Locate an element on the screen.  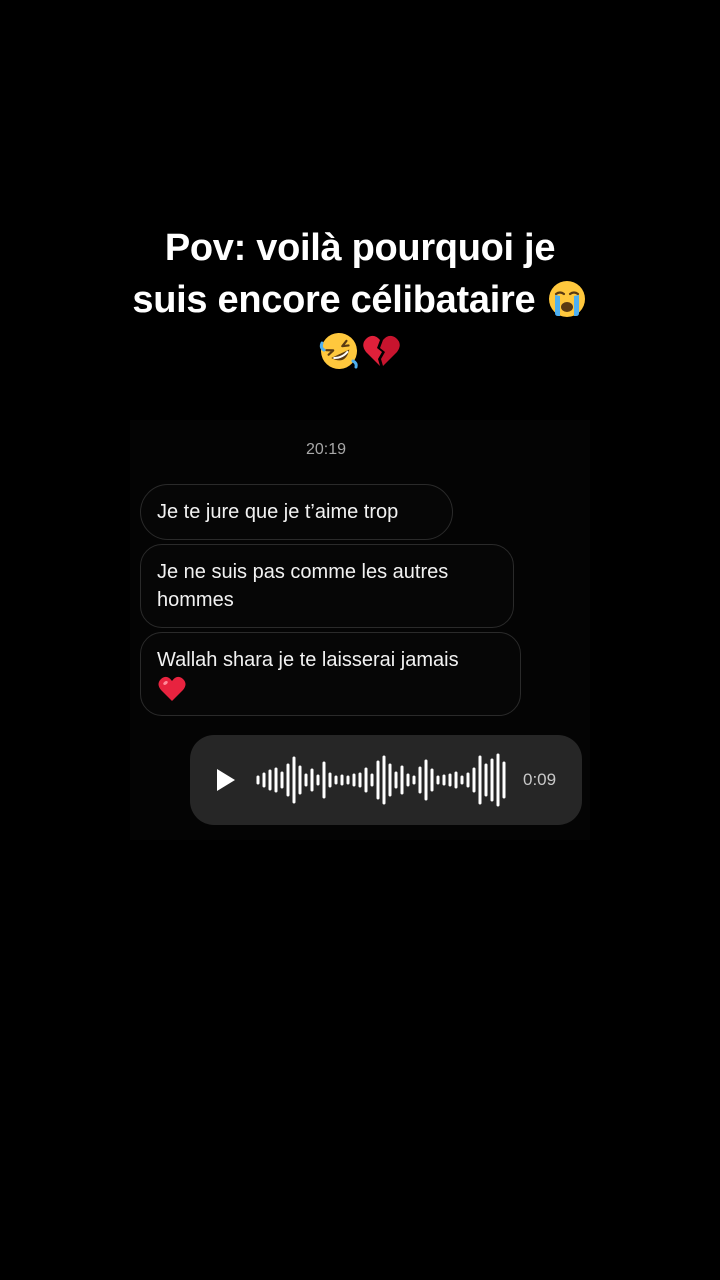
message-text: Je ne suis pas comme les autres hommes is located at coordinates (303, 586).